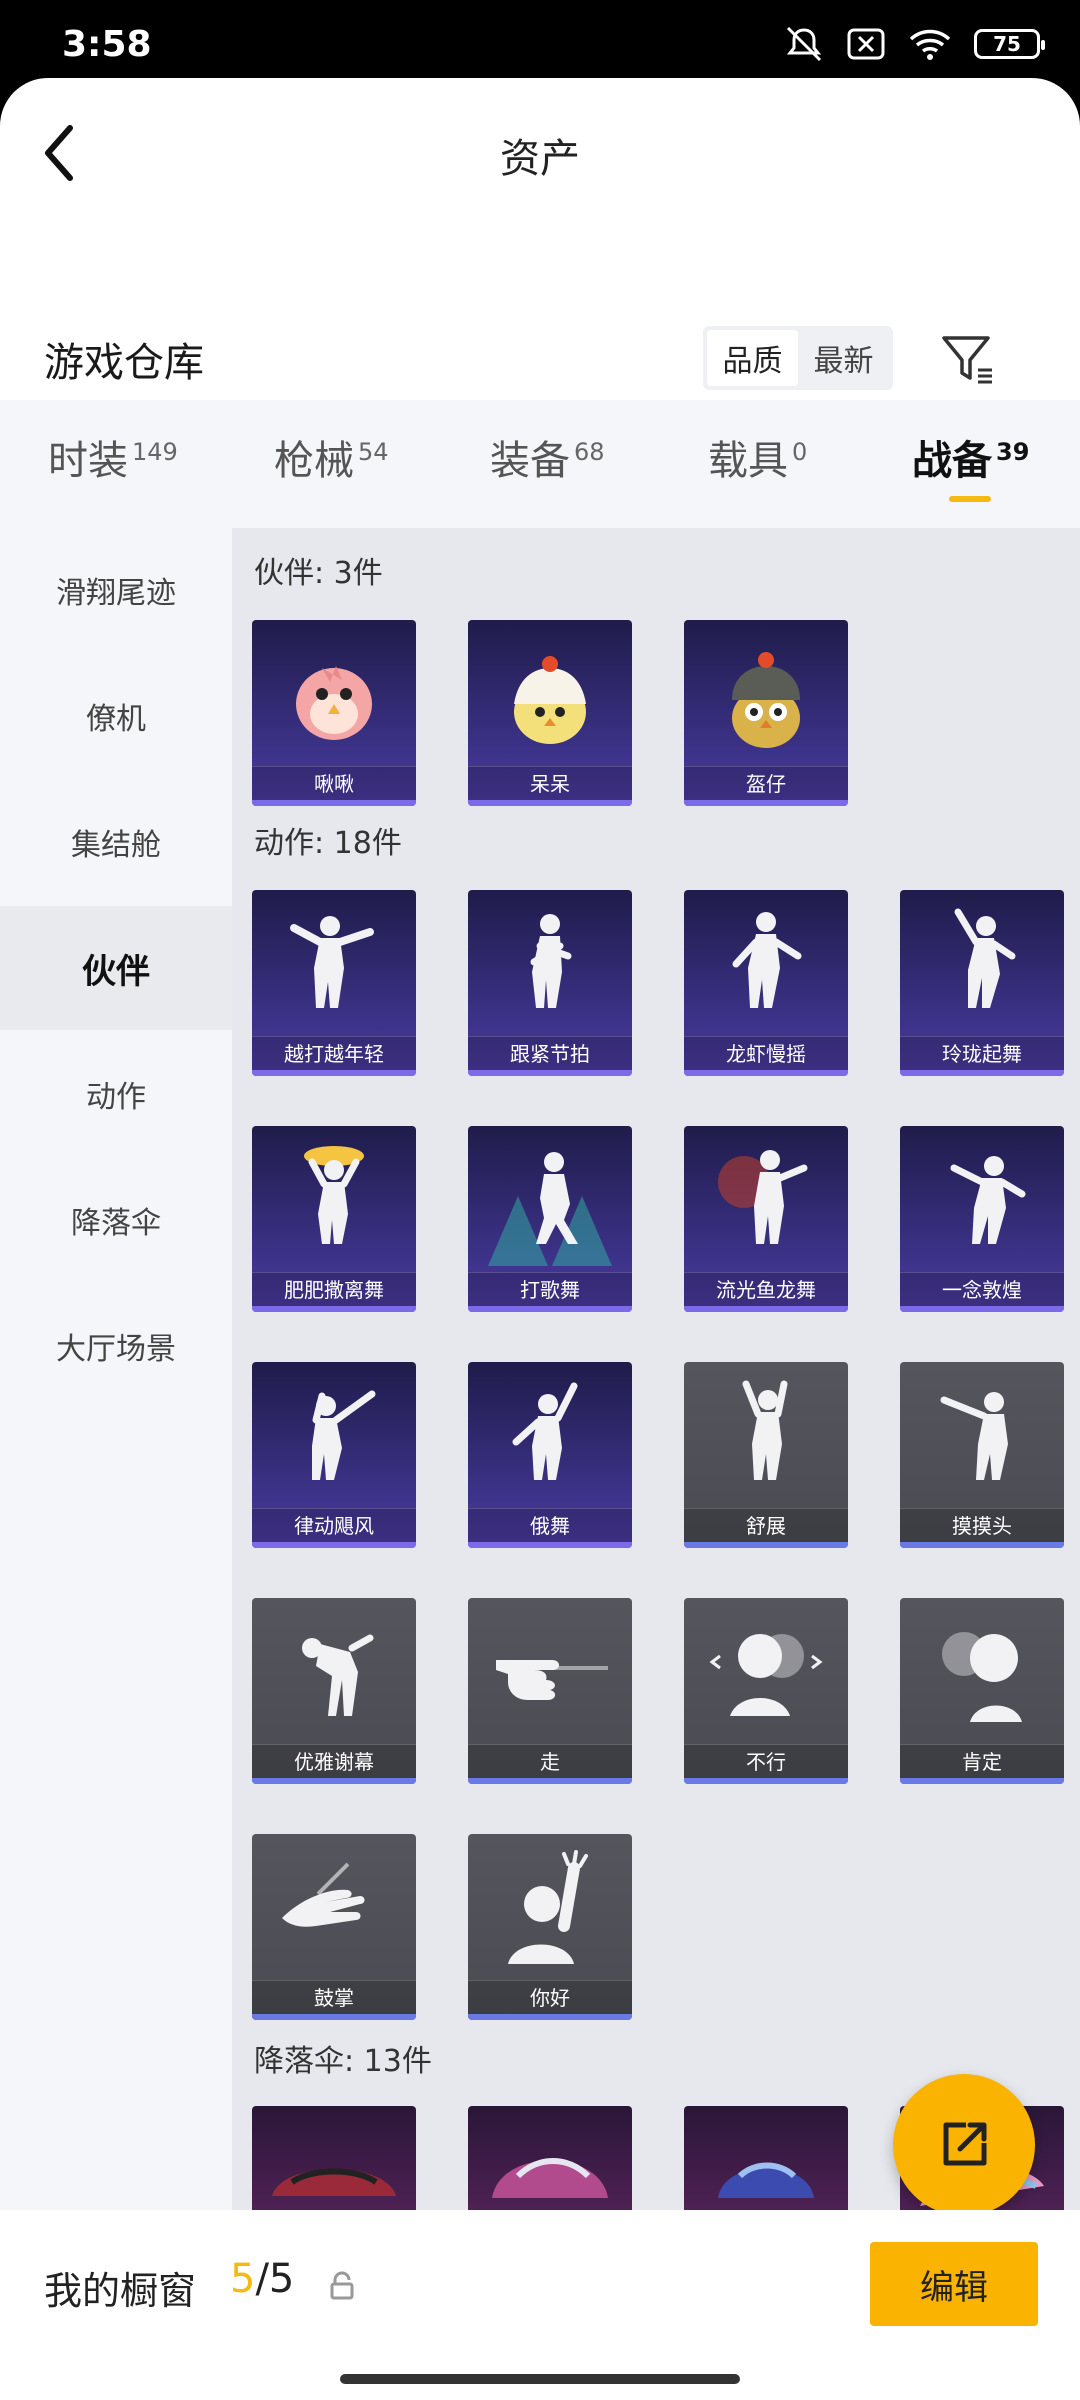  I want to click on tab-weapons: 枪械 54, so click(331, 457).